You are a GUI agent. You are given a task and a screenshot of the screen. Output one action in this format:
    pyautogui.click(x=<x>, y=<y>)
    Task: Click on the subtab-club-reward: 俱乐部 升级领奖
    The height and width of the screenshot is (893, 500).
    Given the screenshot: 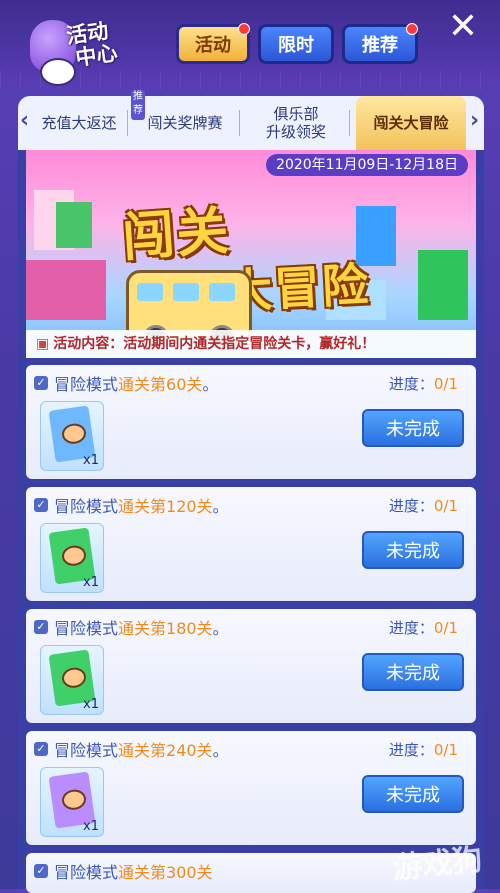 What is the action you would take?
    pyautogui.click(x=296, y=123)
    